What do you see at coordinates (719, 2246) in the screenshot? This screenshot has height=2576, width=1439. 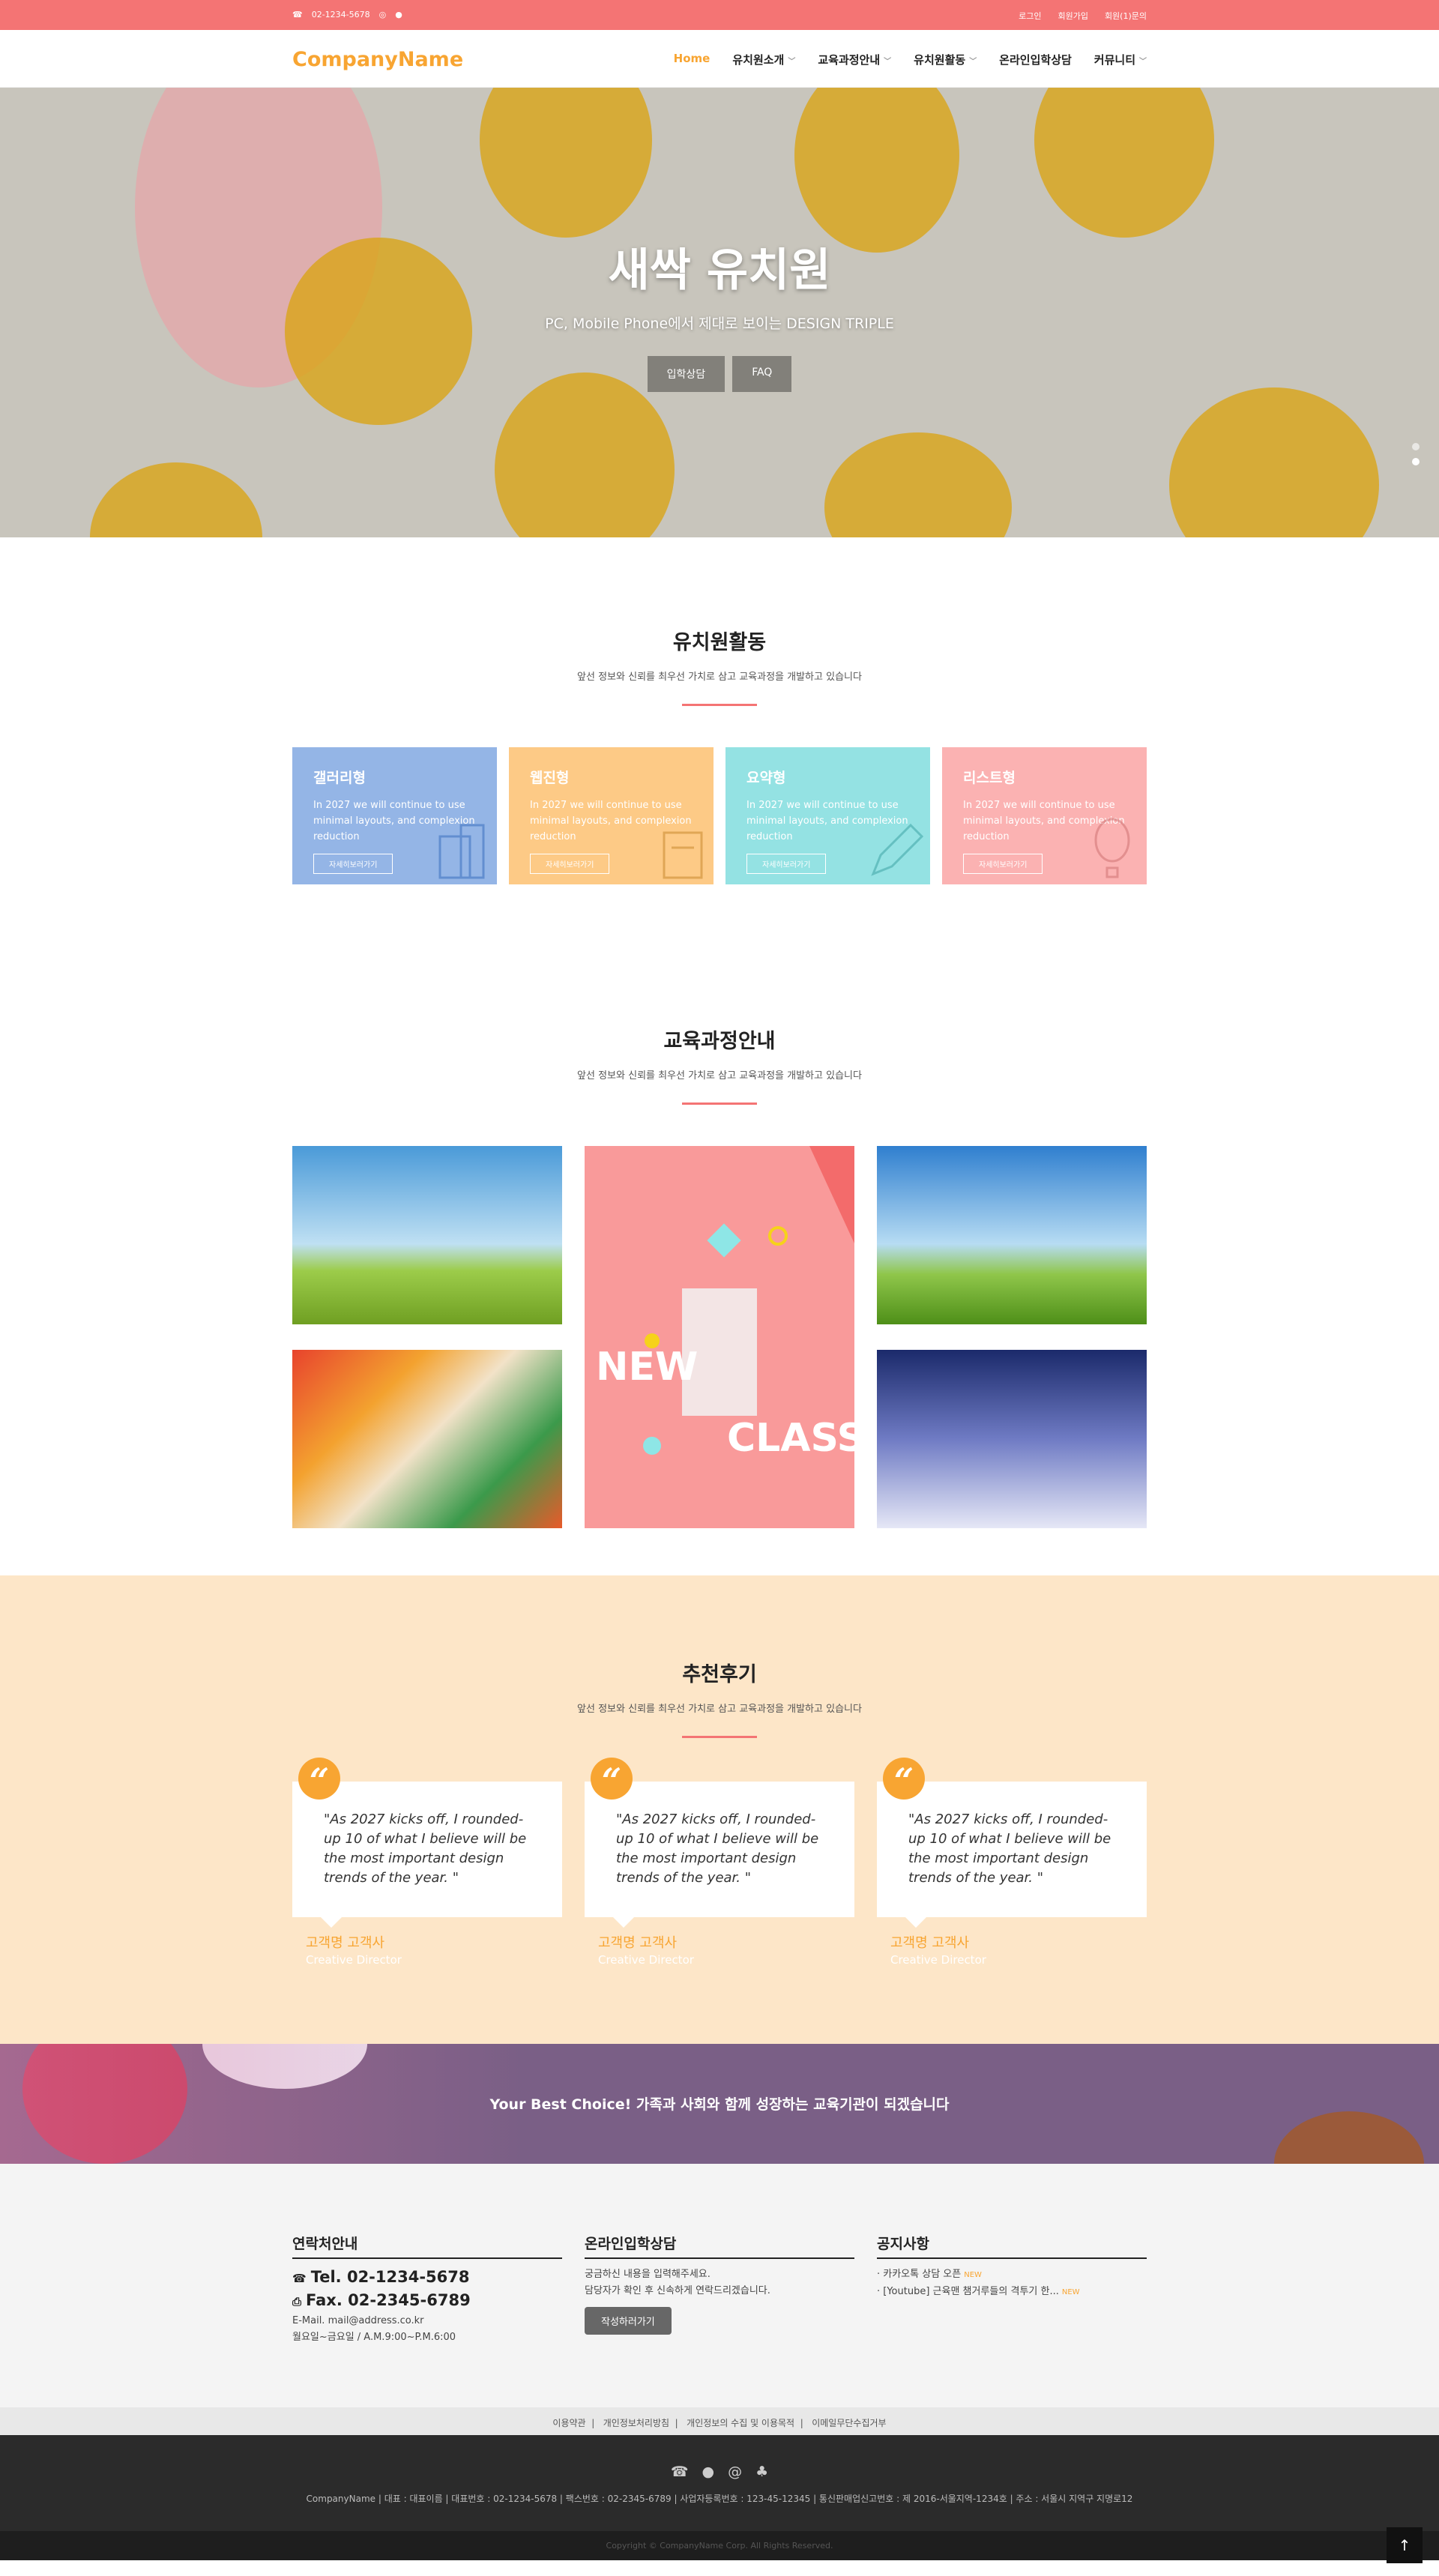 I see `consult-title: 온라인입학상담` at bounding box center [719, 2246].